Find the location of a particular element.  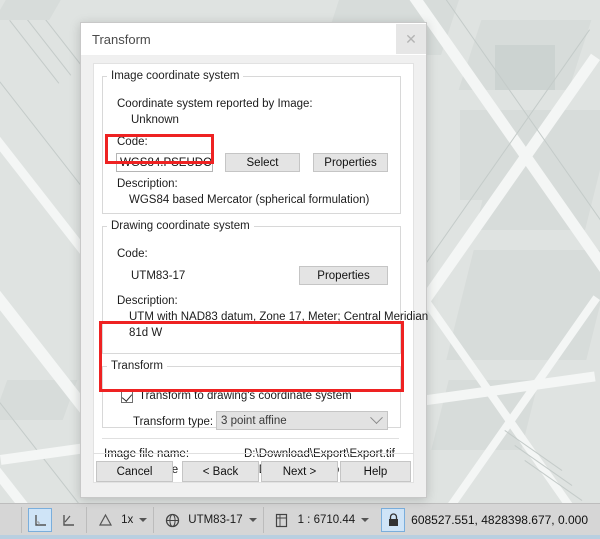

close-icon: ✕ is located at coordinates (411, 39).